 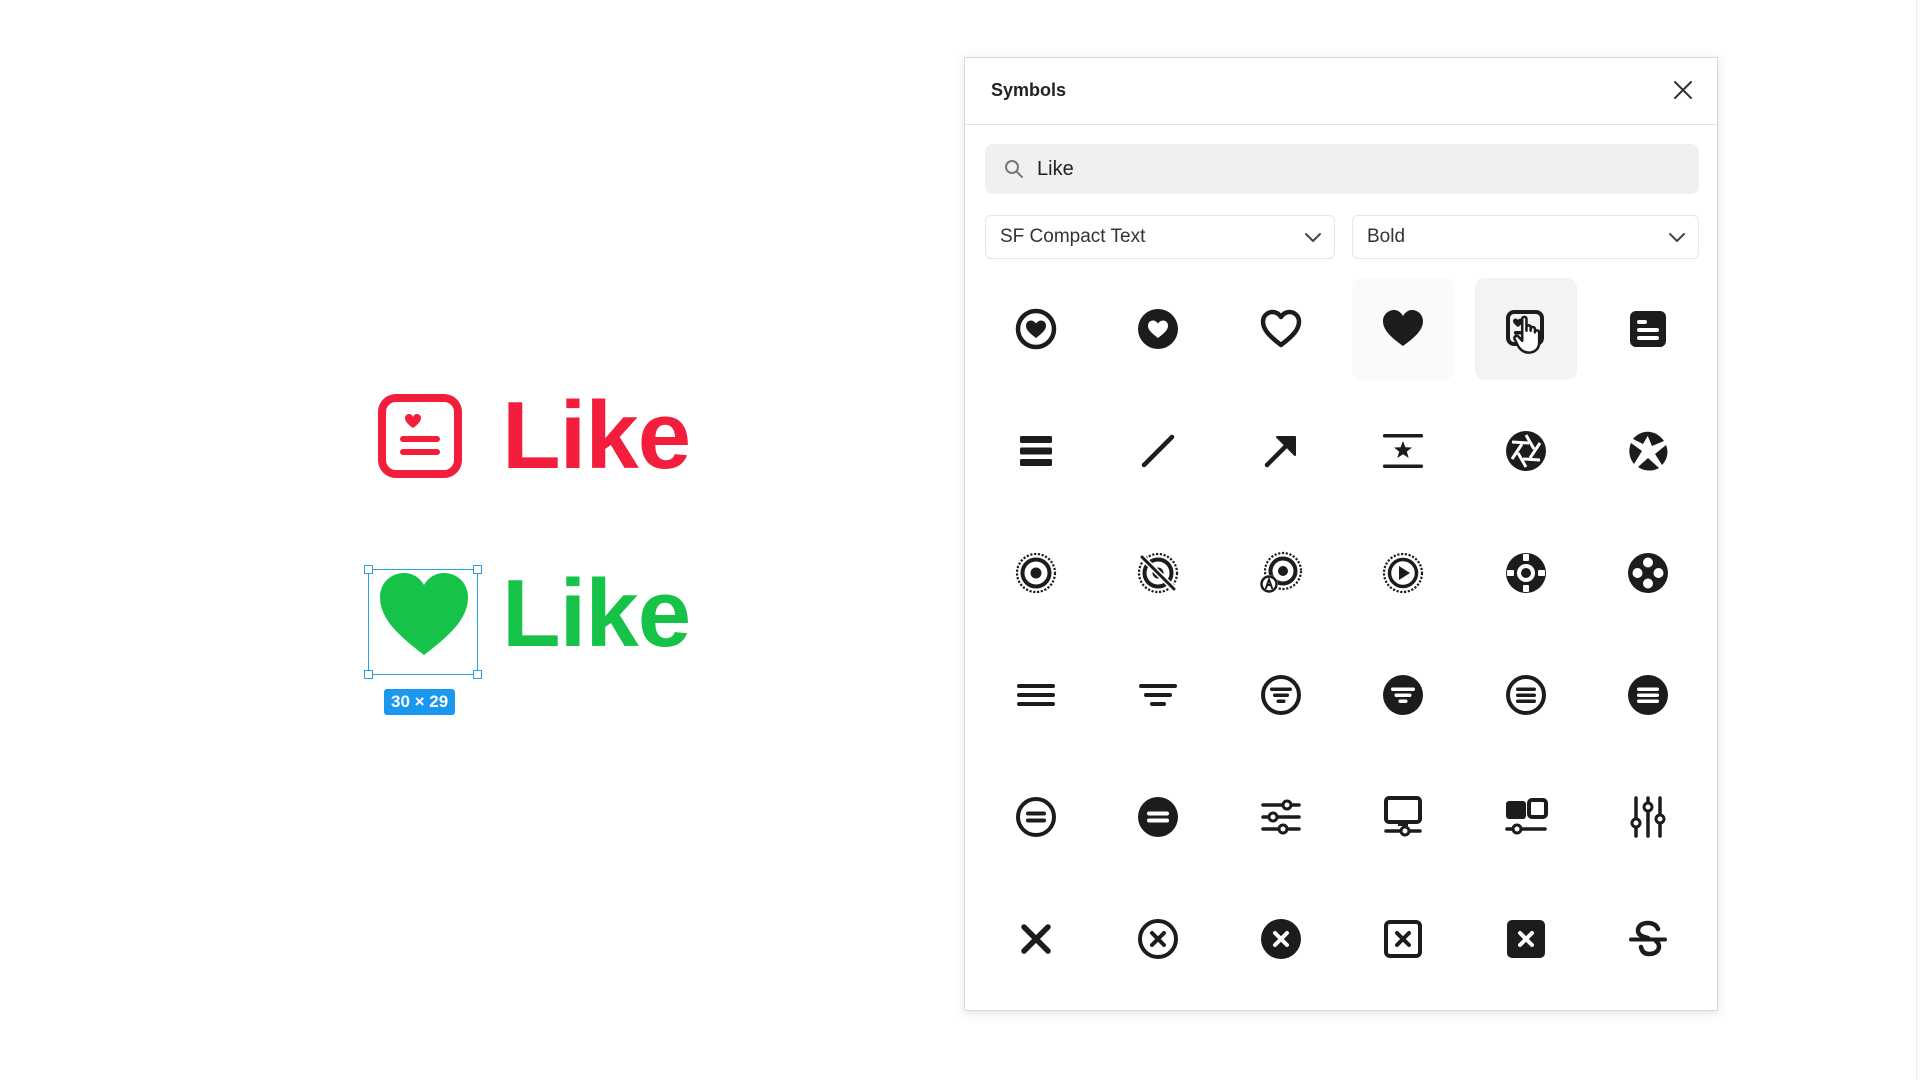 What do you see at coordinates (477, 569) in the screenshot?
I see `resize-handle-top-right` at bounding box center [477, 569].